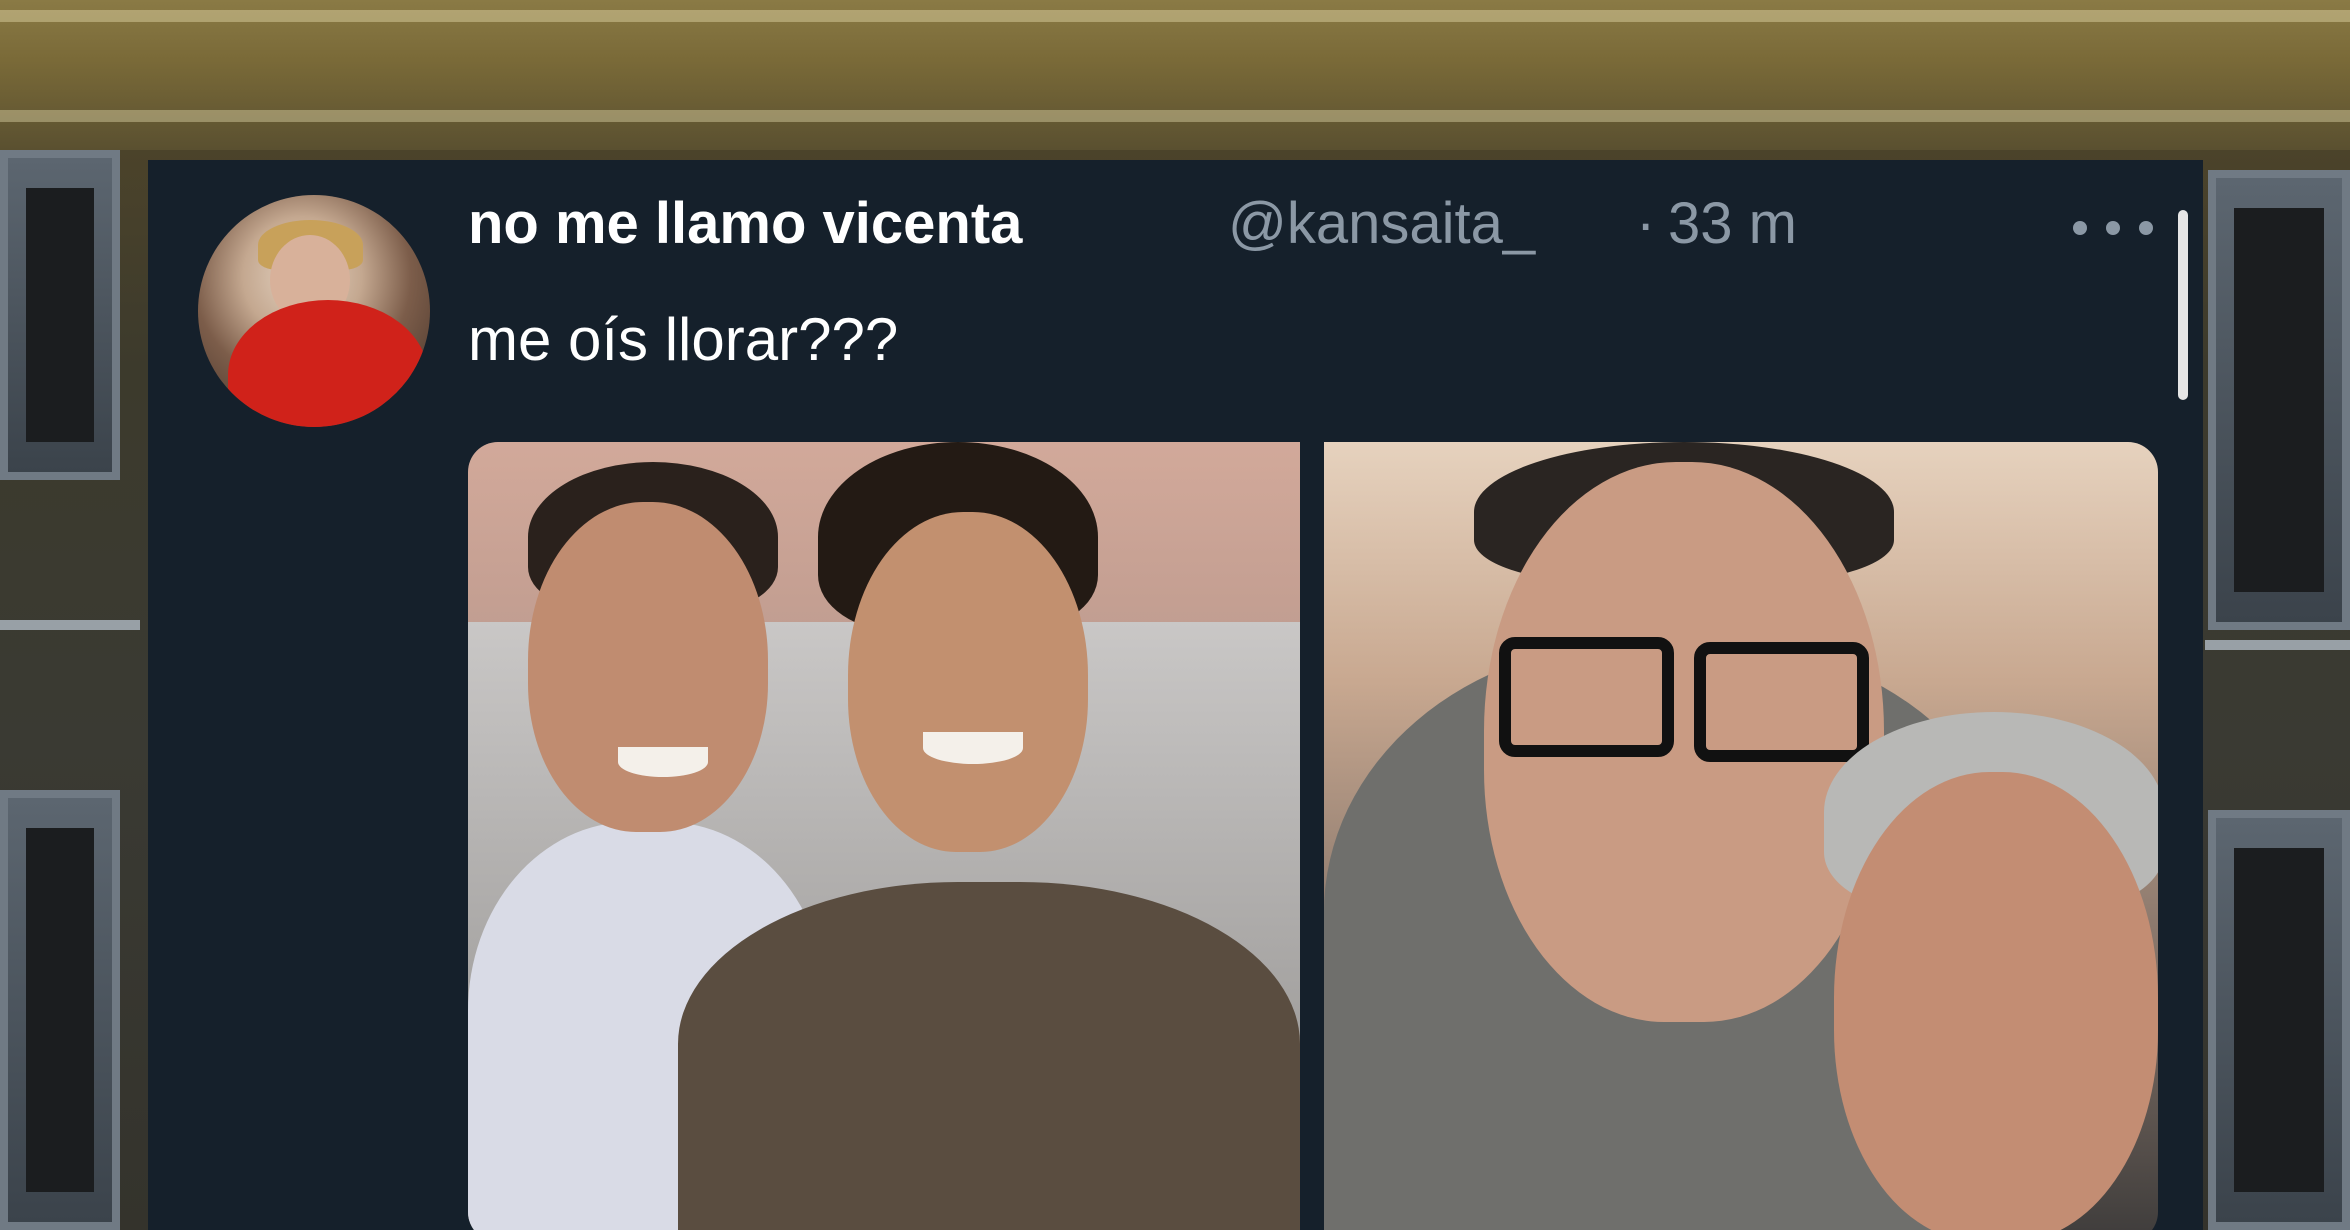  What do you see at coordinates (1175, 75) in the screenshot?
I see `background-awning` at bounding box center [1175, 75].